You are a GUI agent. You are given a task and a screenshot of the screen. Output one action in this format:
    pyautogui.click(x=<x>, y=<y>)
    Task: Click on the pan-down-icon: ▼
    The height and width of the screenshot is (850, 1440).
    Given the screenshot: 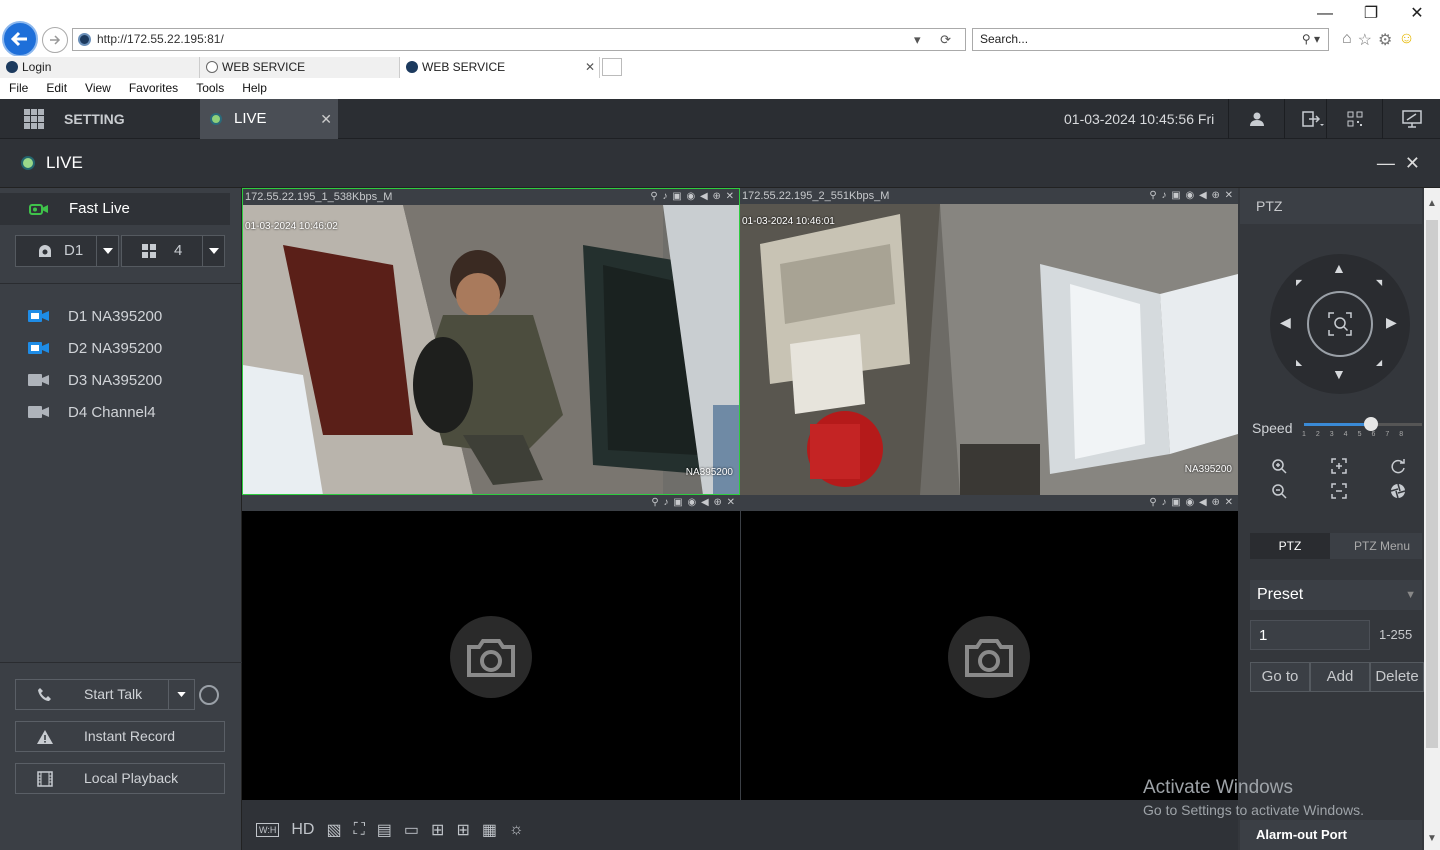 What is the action you would take?
    pyautogui.click(x=1339, y=374)
    